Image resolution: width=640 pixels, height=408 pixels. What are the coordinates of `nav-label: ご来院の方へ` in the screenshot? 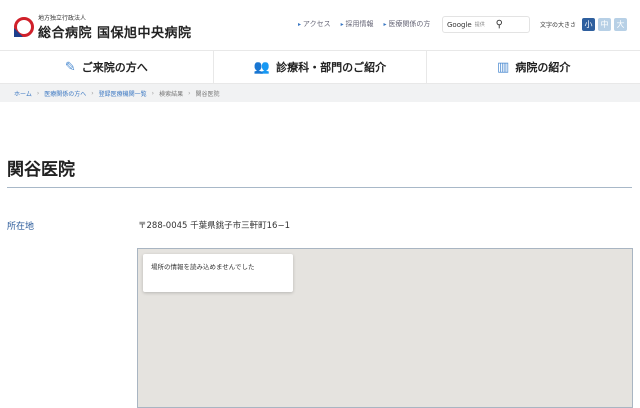 It's located at (114, 67).